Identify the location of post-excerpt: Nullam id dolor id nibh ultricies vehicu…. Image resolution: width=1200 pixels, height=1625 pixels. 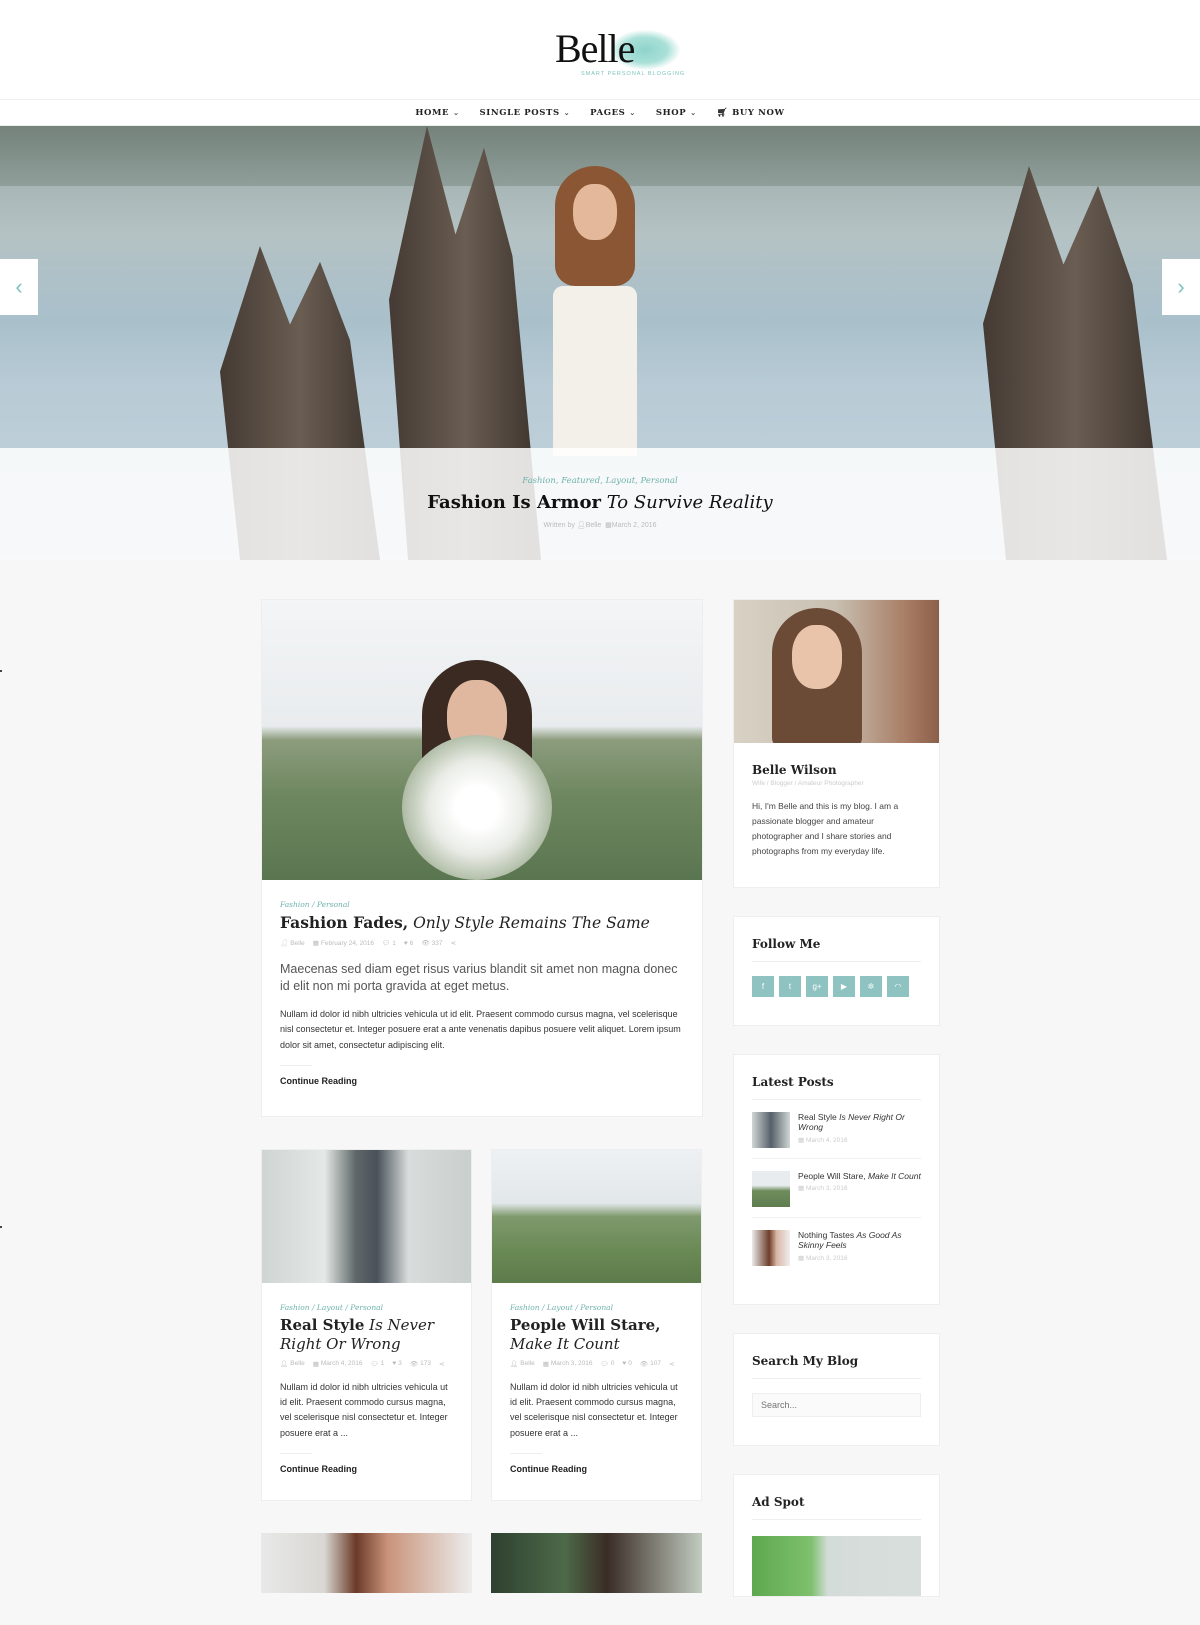
(594, 1409).